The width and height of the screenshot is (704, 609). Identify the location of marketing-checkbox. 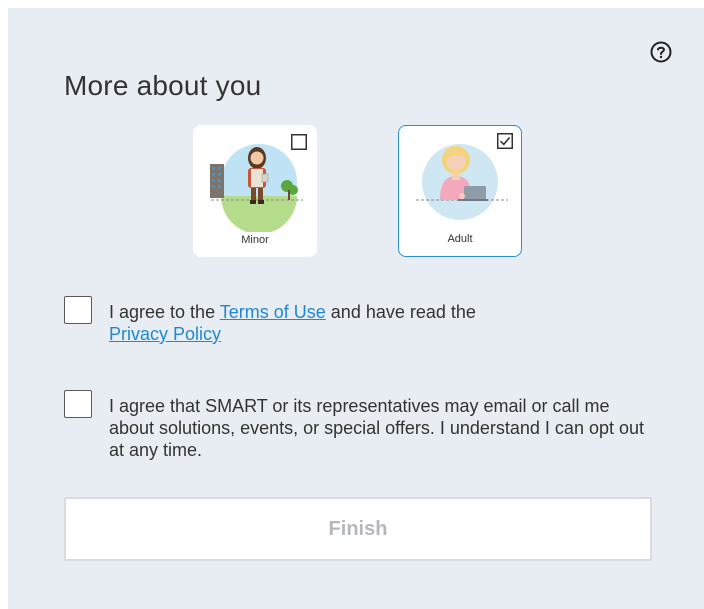
(78, 404).